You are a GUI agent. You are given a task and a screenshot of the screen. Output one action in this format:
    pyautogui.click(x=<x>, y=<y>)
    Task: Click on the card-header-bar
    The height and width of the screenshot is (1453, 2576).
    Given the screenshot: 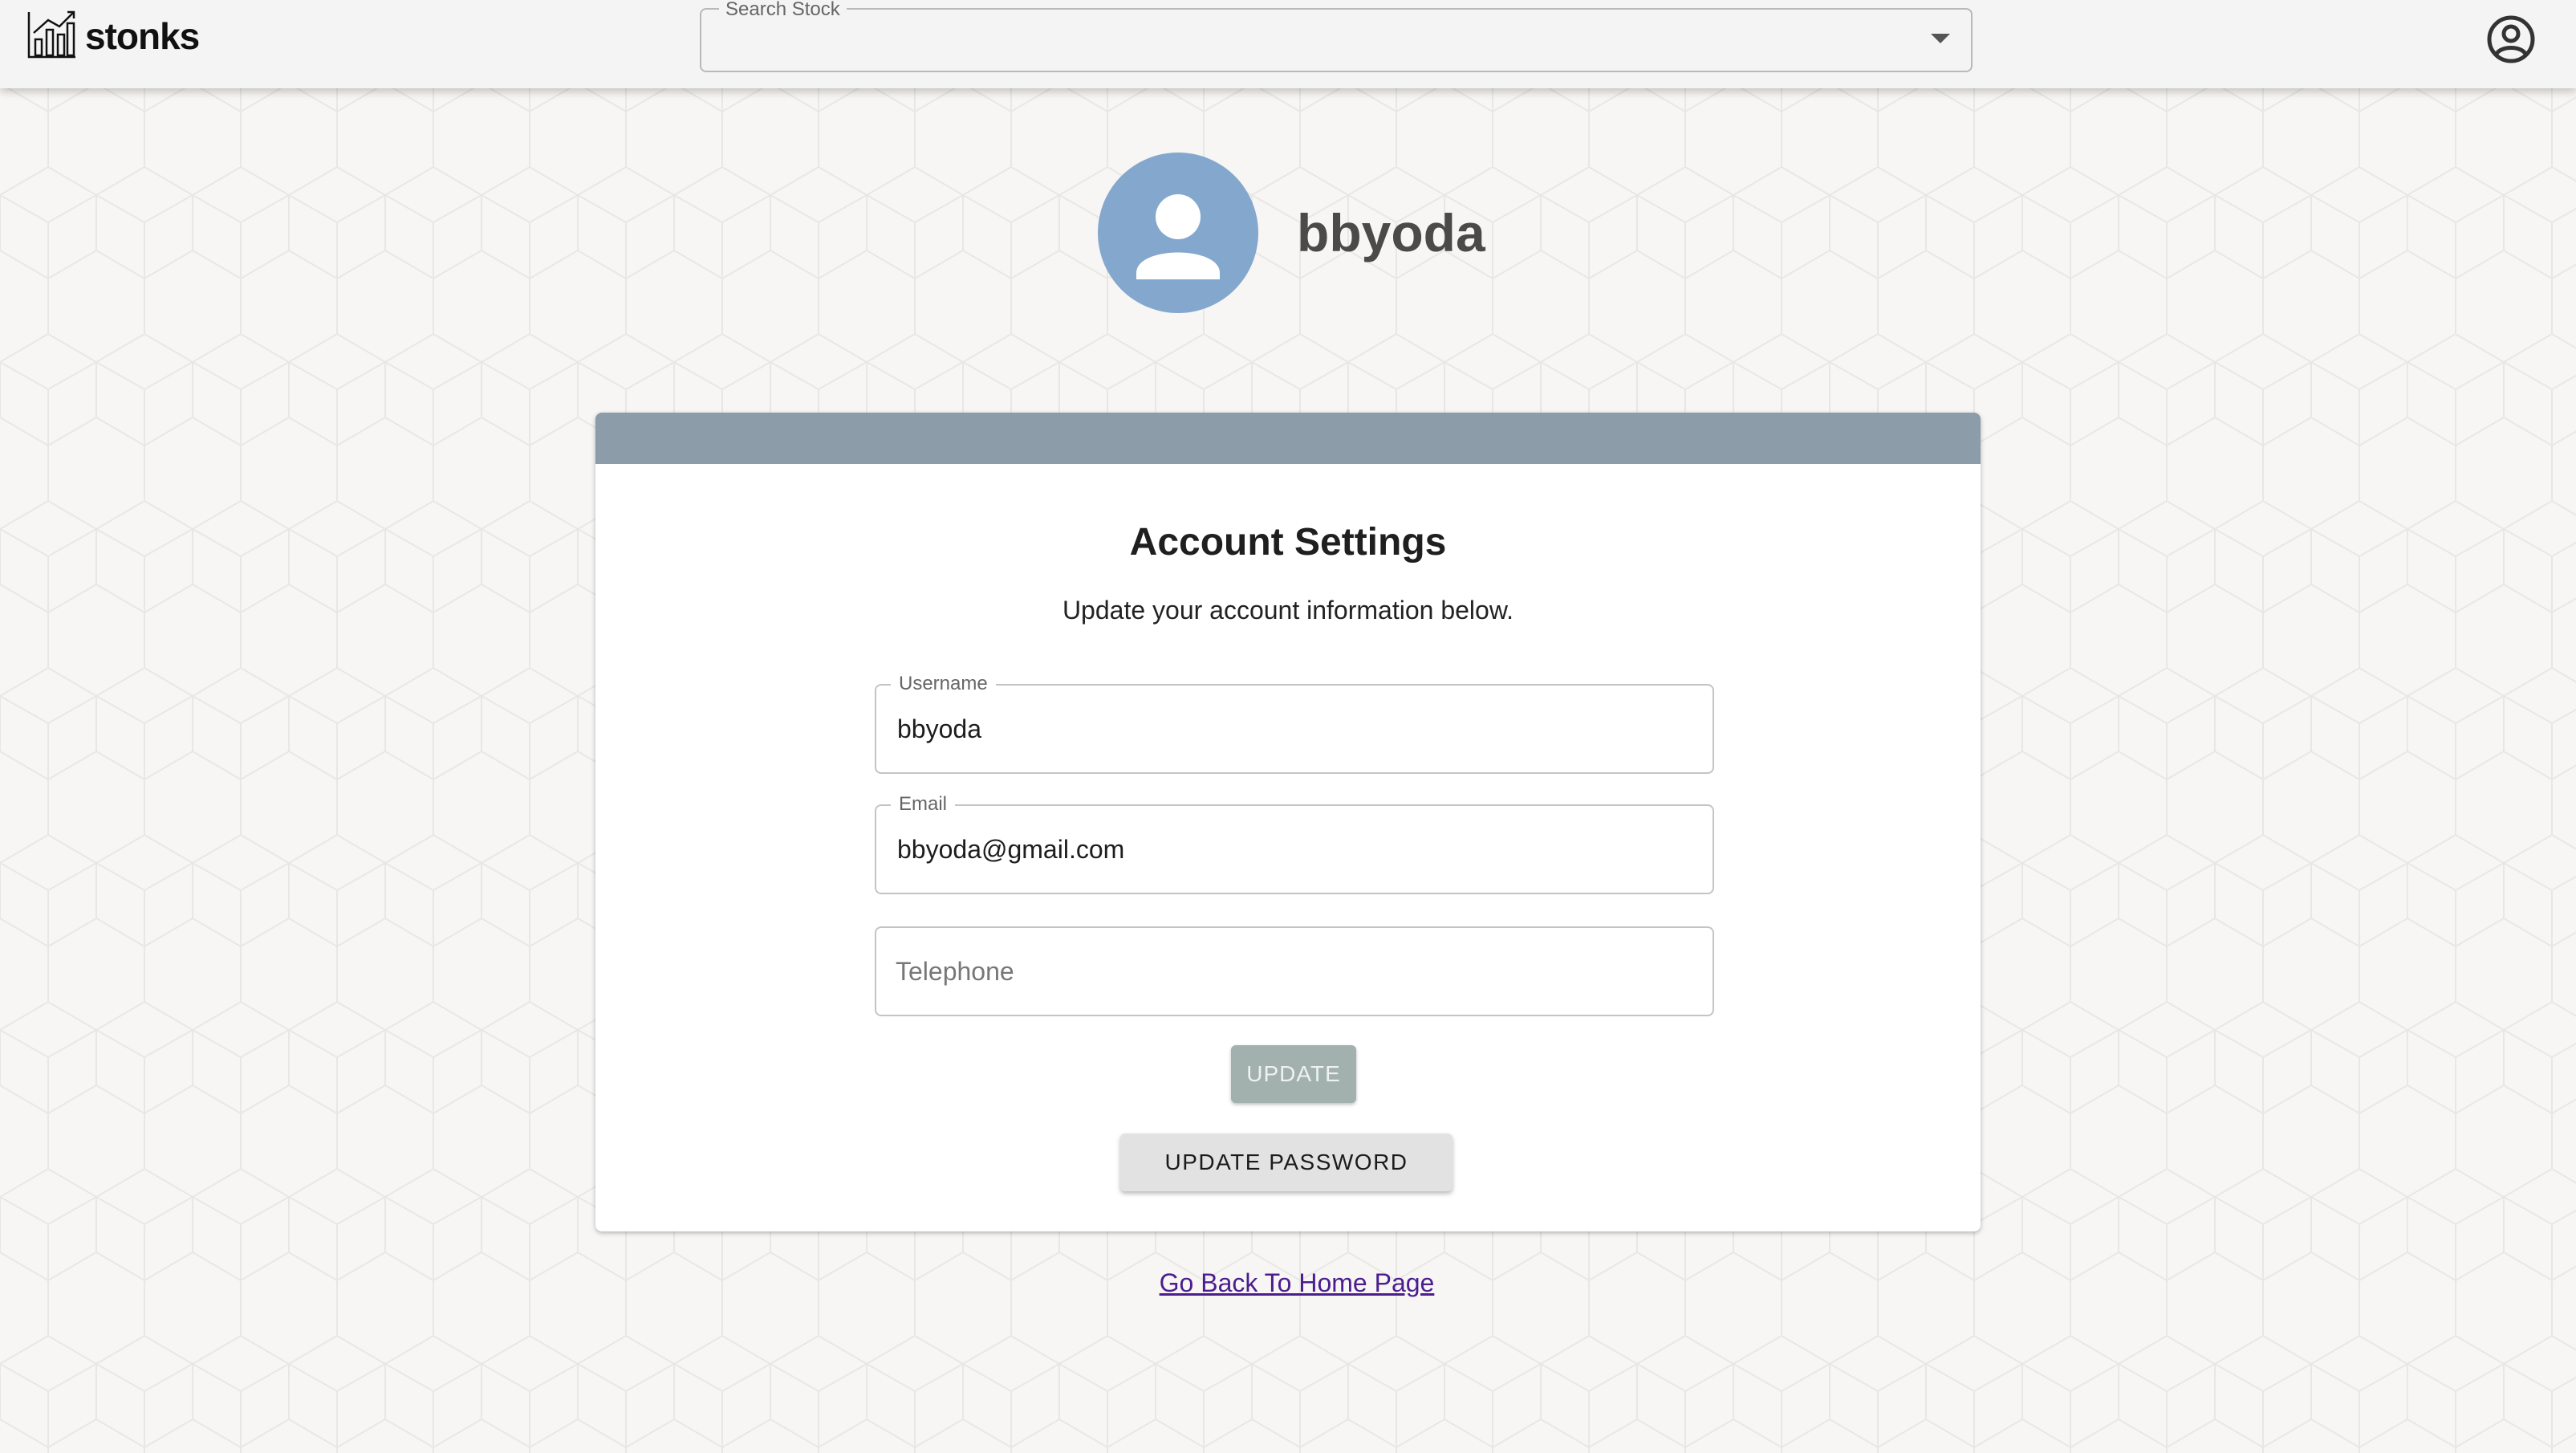 What is the action you would take?
    pyautogui.click(x=1288, y=438)
    